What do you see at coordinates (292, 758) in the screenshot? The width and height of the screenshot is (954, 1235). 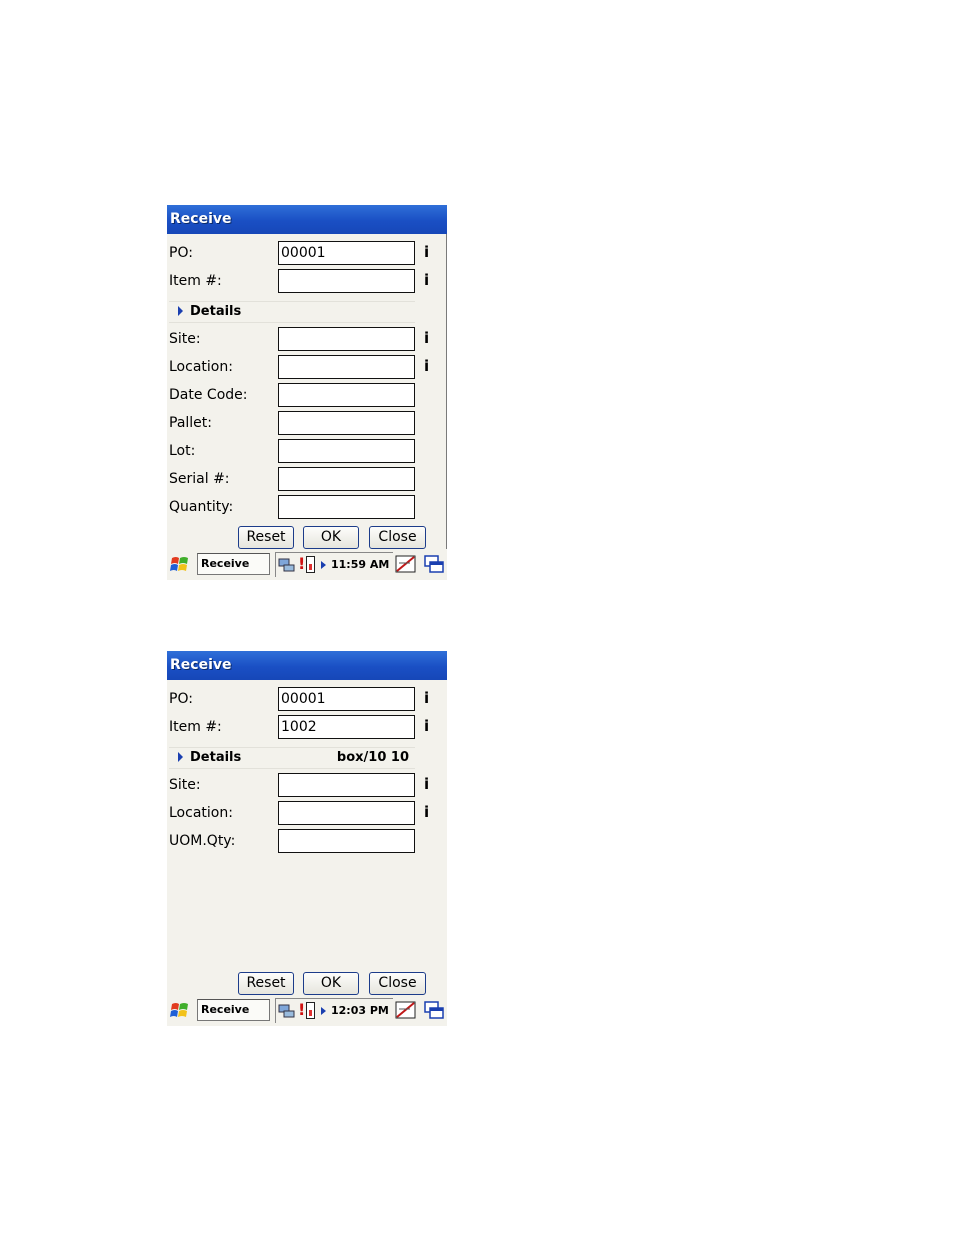 I see `details-toggle: Details box/10 10` at bounding box center [292, 758].